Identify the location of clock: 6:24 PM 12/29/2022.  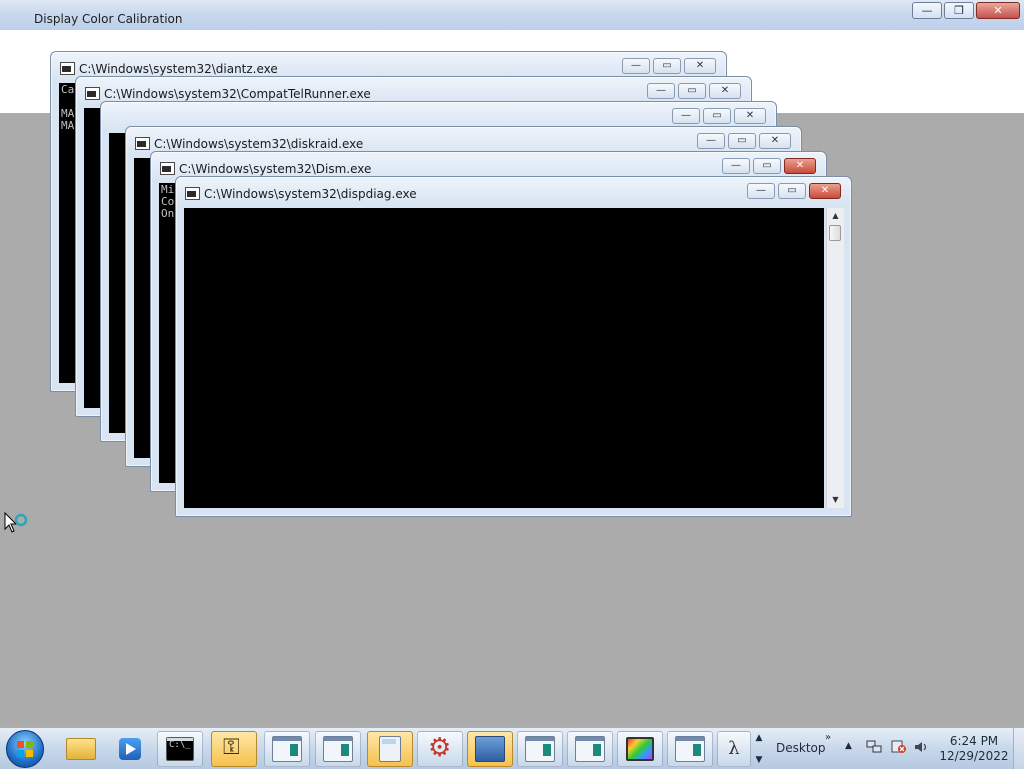
(974, 749).